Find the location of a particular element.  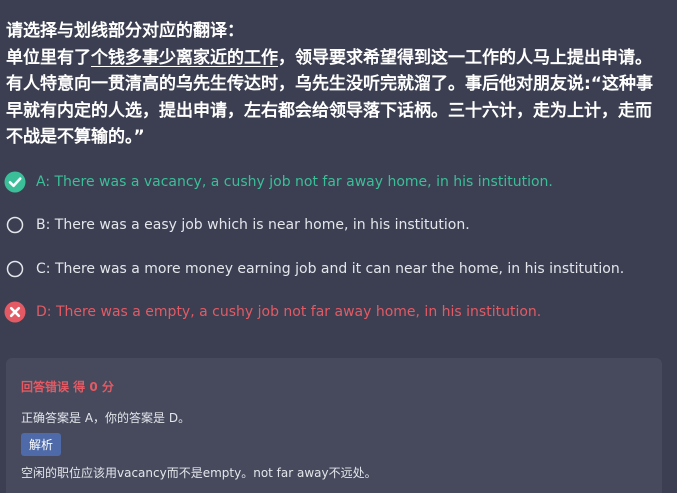

answer-summary: 正确答案是 A，你的答案是 D。 is located at coordinates (106, 418).